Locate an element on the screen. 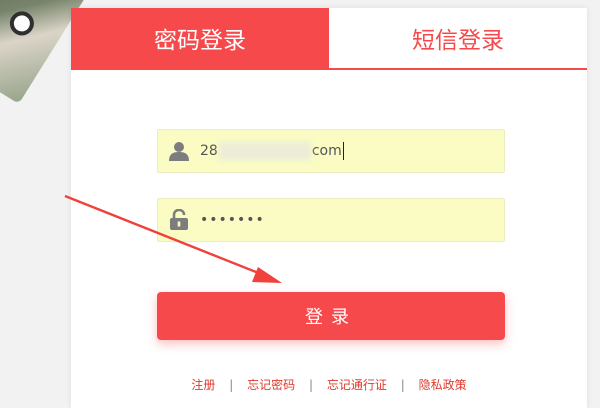 The image size is (600, 408). footer-links: 注册 | 忘记密码 | 忘记通行证 | 隐私政策 is located at coordinates (329, 384).